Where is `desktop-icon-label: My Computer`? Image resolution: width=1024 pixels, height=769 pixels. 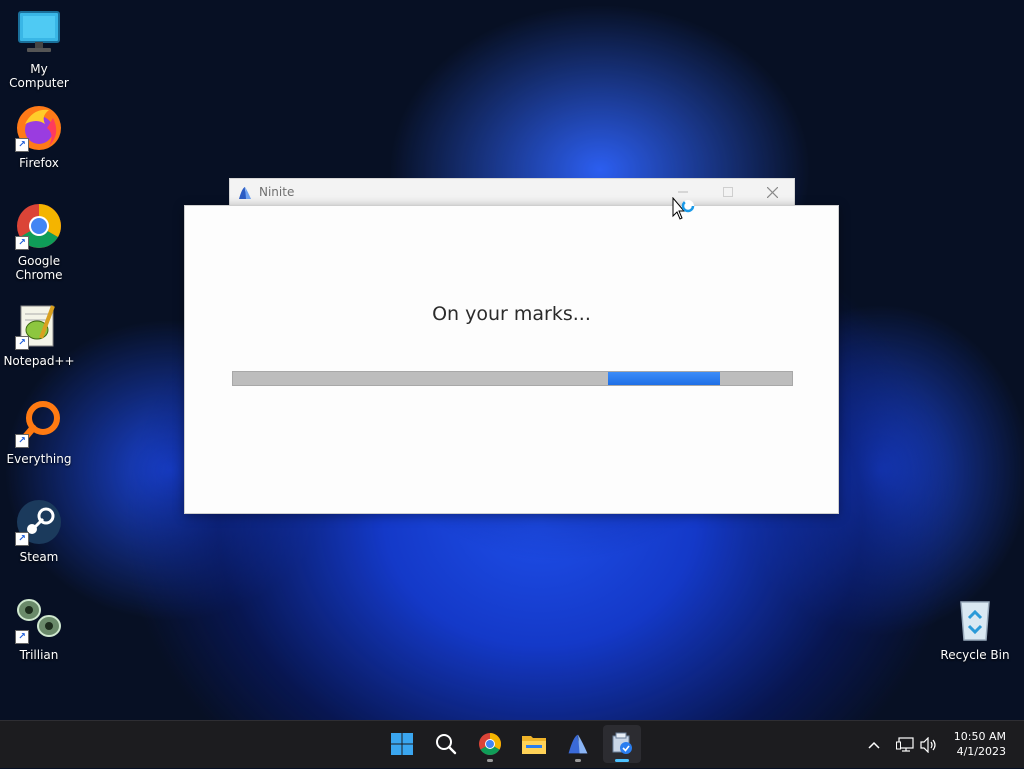
desktop-icon-label: My Computer is located at coordinates (39, 76).